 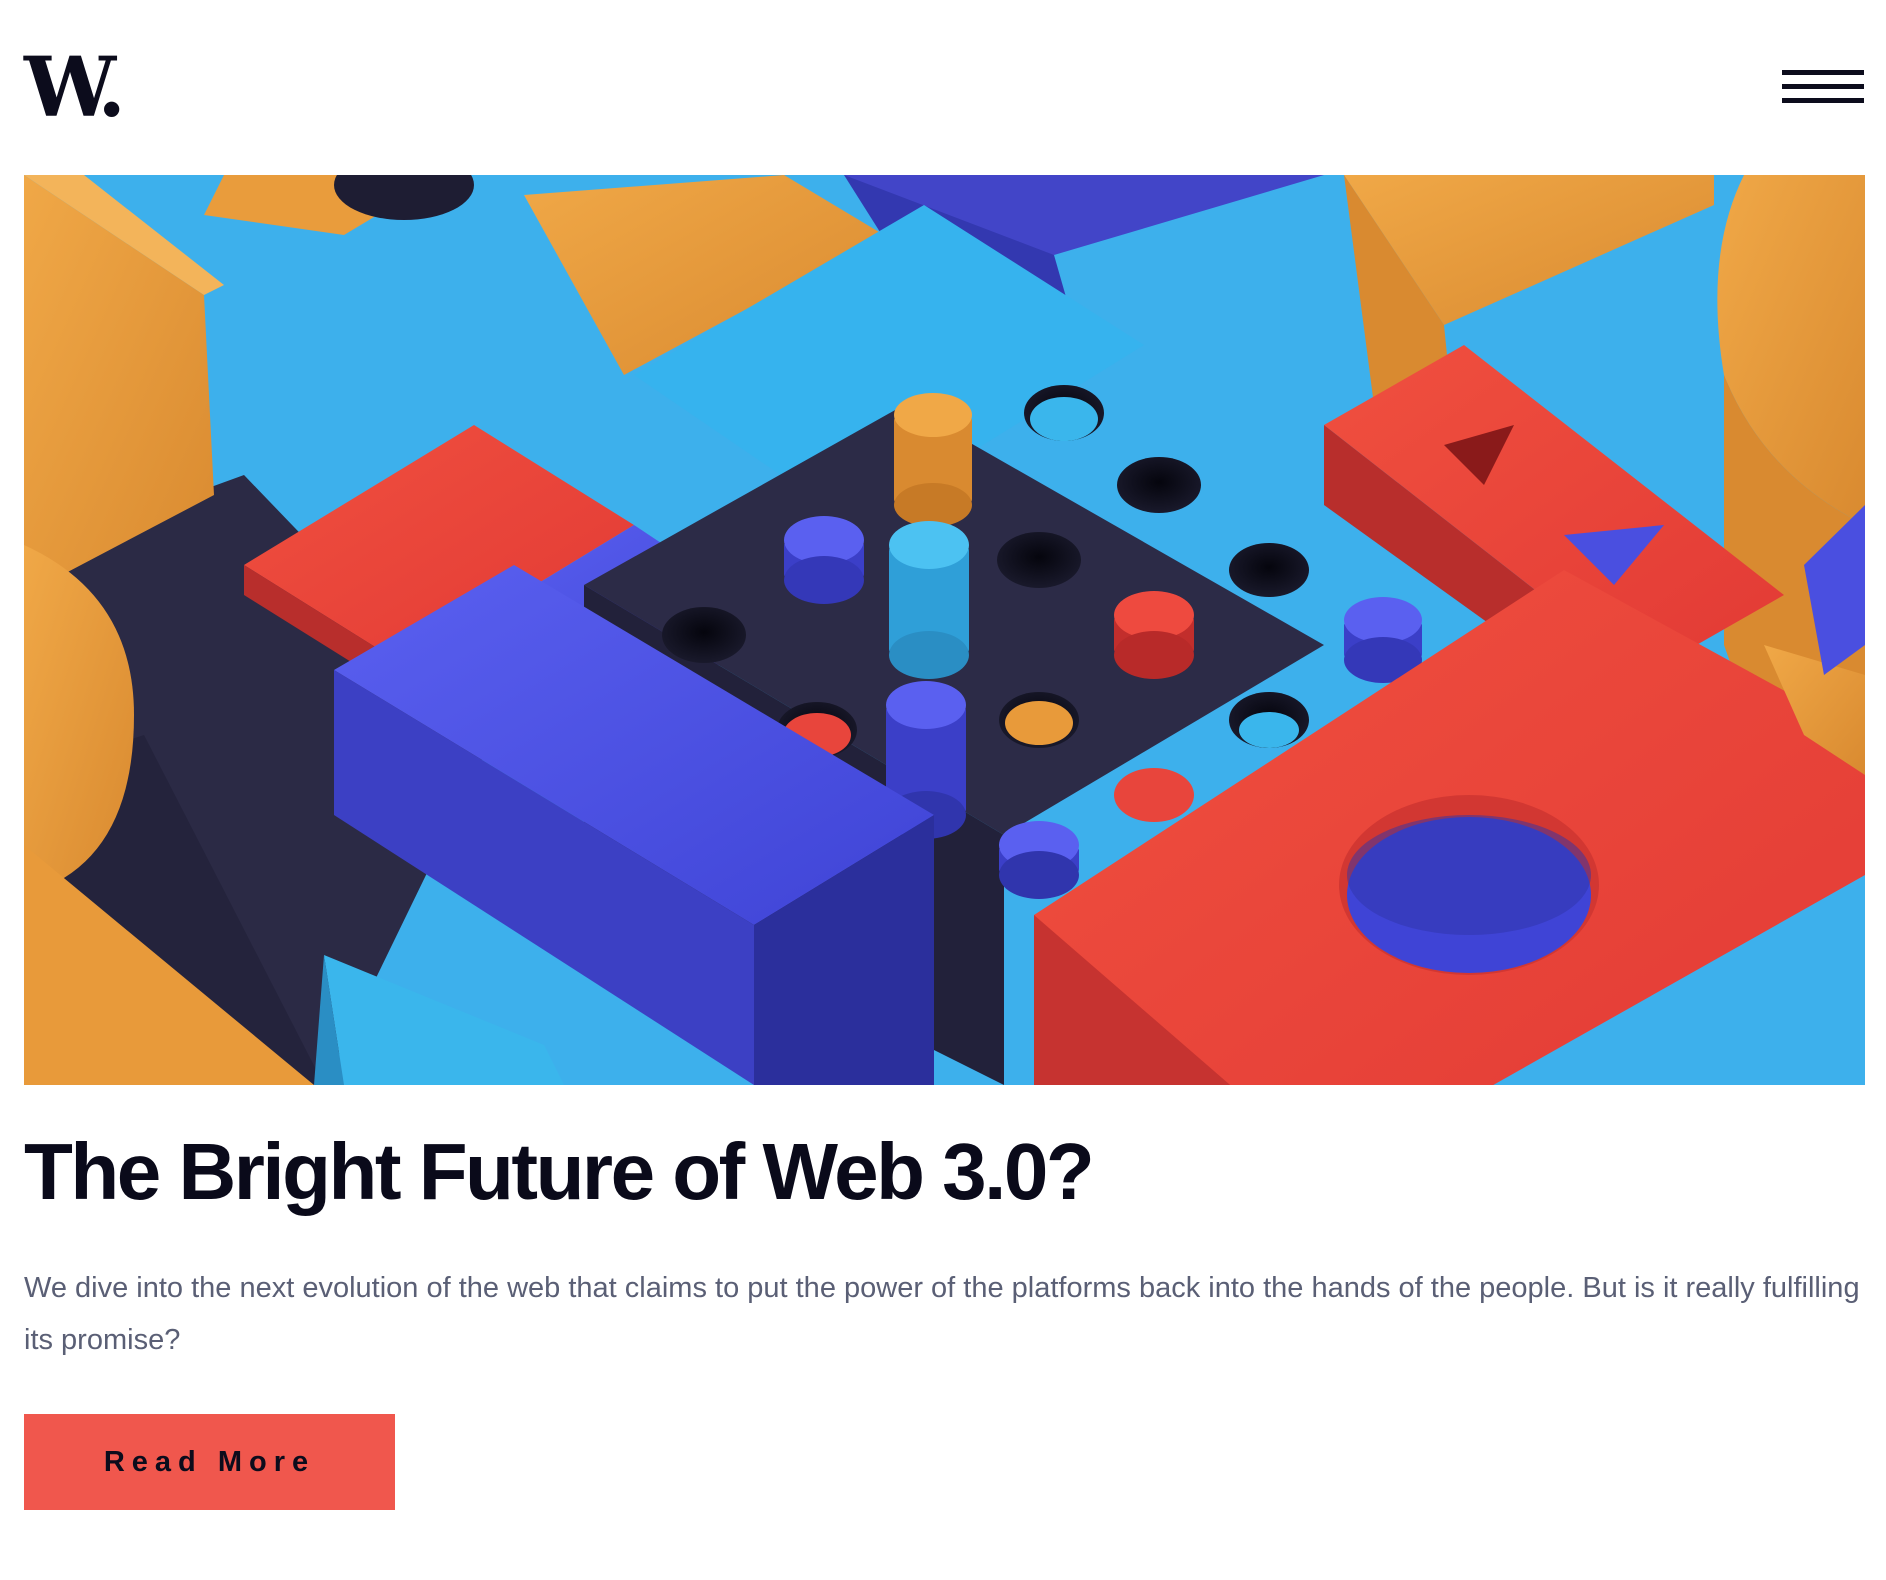 I want to click on article-title: The Bright Future of Web 3.0?, so click(x=559, y=1171).